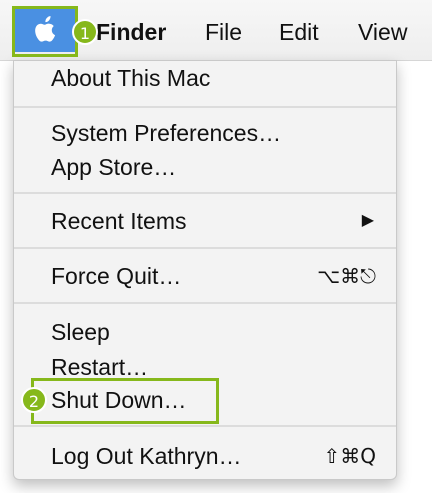 The height and width of the screenshot is (493, 432). What do you see at coordinates (205, 332) in the screenshot?
I see `menu-item-sleep: Sleep` at bounding box center [205, 332].